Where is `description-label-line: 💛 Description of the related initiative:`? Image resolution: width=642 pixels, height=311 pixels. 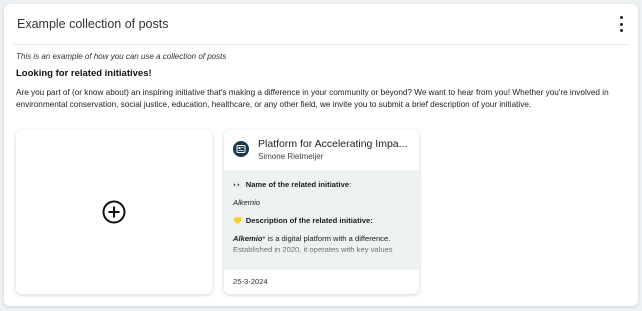
description-label-line: 💛 Description of the related initiative: is located at coordinates (321, 220).